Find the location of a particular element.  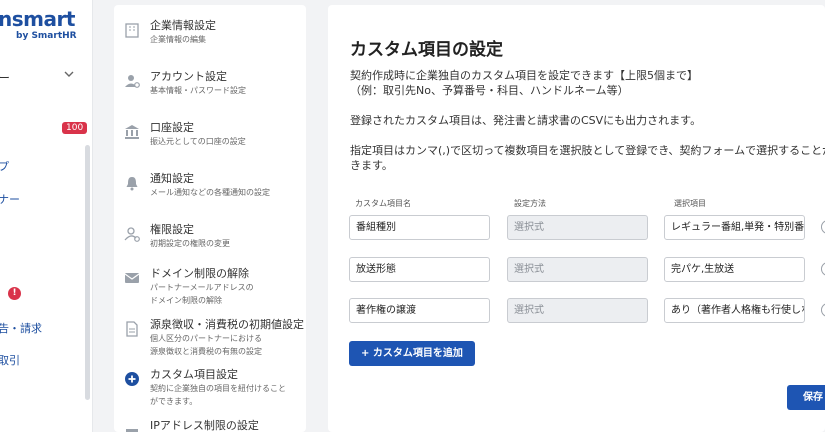

menu-item-title: 源泉徴収・消費税の初期値設定 is located at coordinates (227, 324).